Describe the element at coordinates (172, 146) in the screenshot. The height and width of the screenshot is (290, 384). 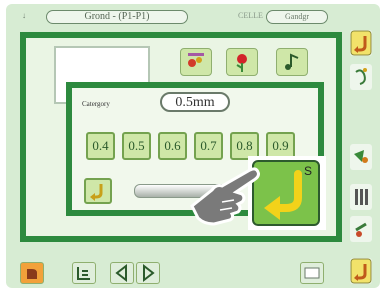
I see `option-button: 0.6` at that location.